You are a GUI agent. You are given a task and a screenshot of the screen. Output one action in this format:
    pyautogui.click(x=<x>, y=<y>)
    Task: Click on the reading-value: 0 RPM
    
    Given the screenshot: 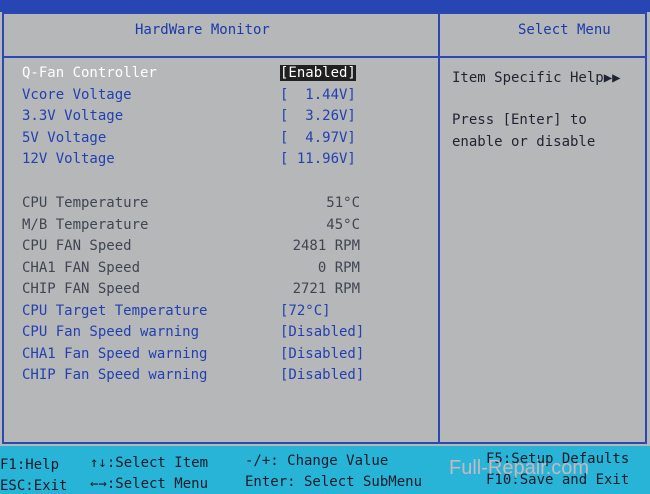 What is the action you would take?
    pyautogui.click(x=338, y=268)
    